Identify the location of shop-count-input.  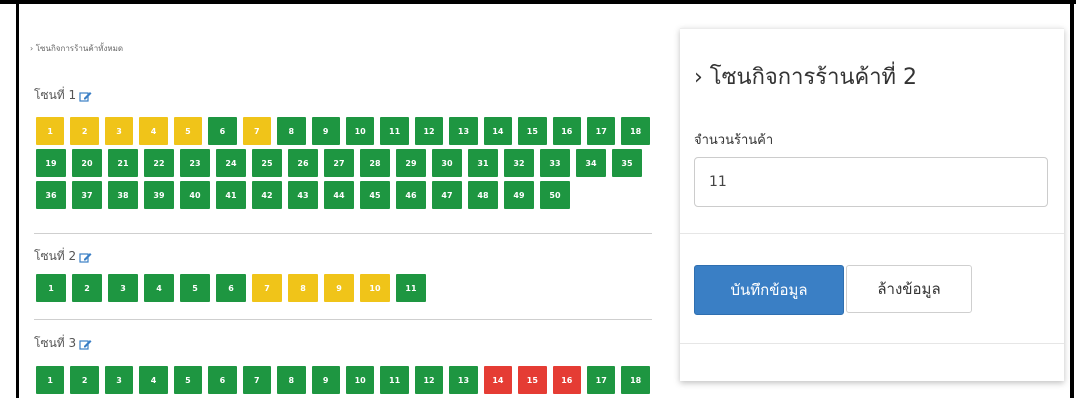
(871, 182).